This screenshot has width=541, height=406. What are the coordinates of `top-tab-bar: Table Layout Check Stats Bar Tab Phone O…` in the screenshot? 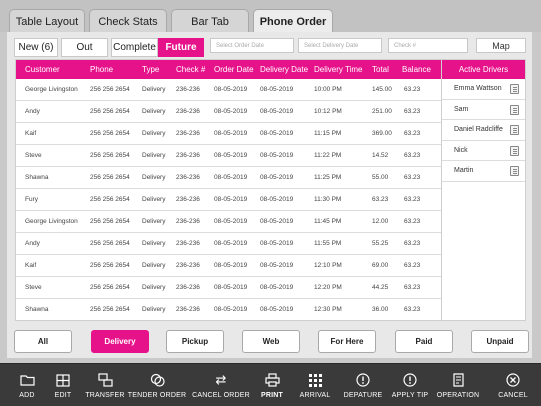 It's located at (270, 17).